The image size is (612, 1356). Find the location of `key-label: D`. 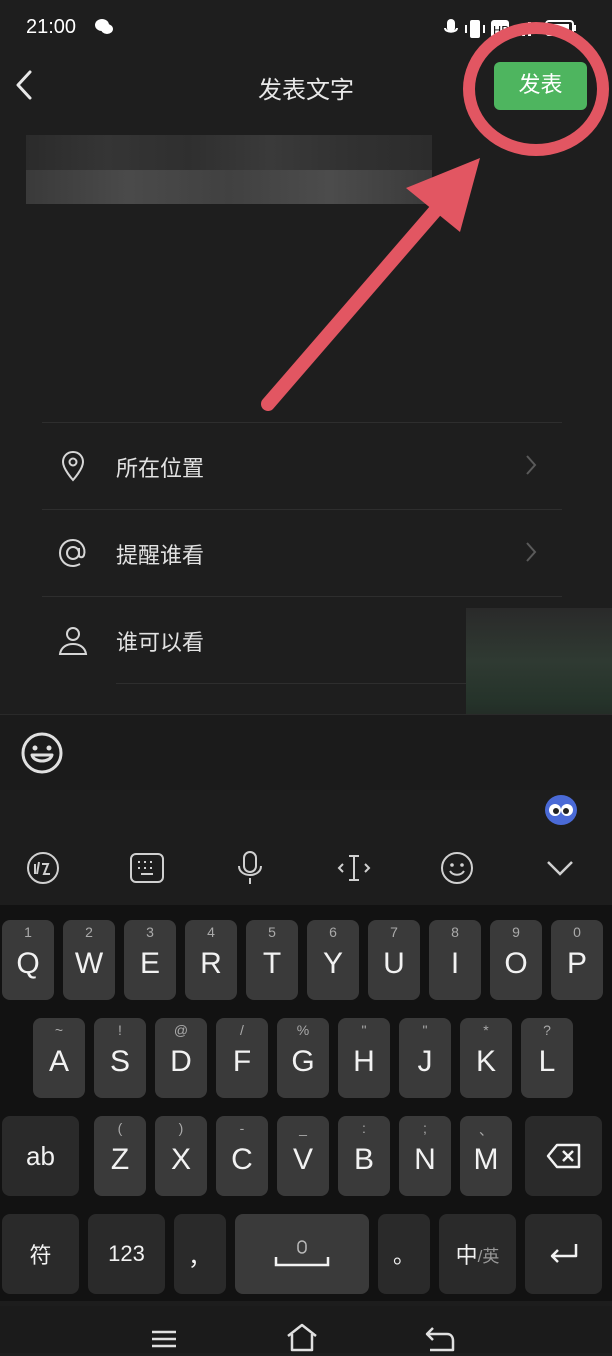

key-label: D is located at coordinates (181, 1061).